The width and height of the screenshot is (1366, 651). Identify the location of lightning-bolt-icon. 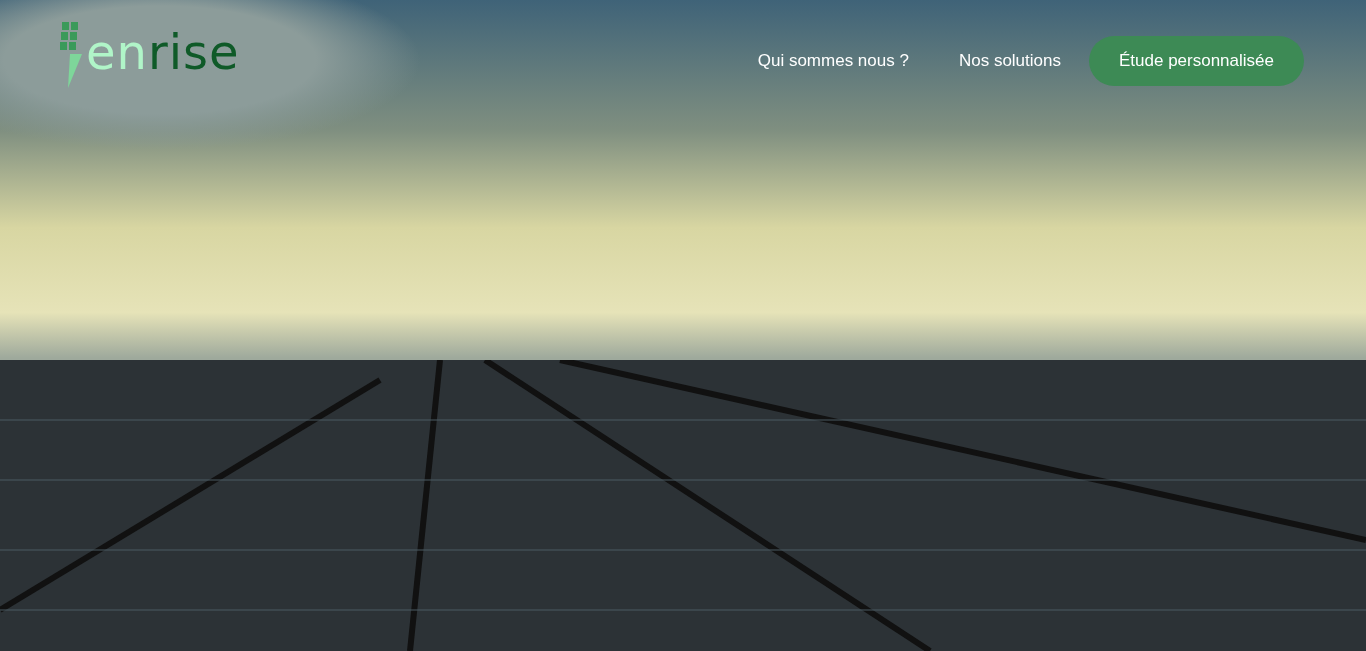
(72, 55).